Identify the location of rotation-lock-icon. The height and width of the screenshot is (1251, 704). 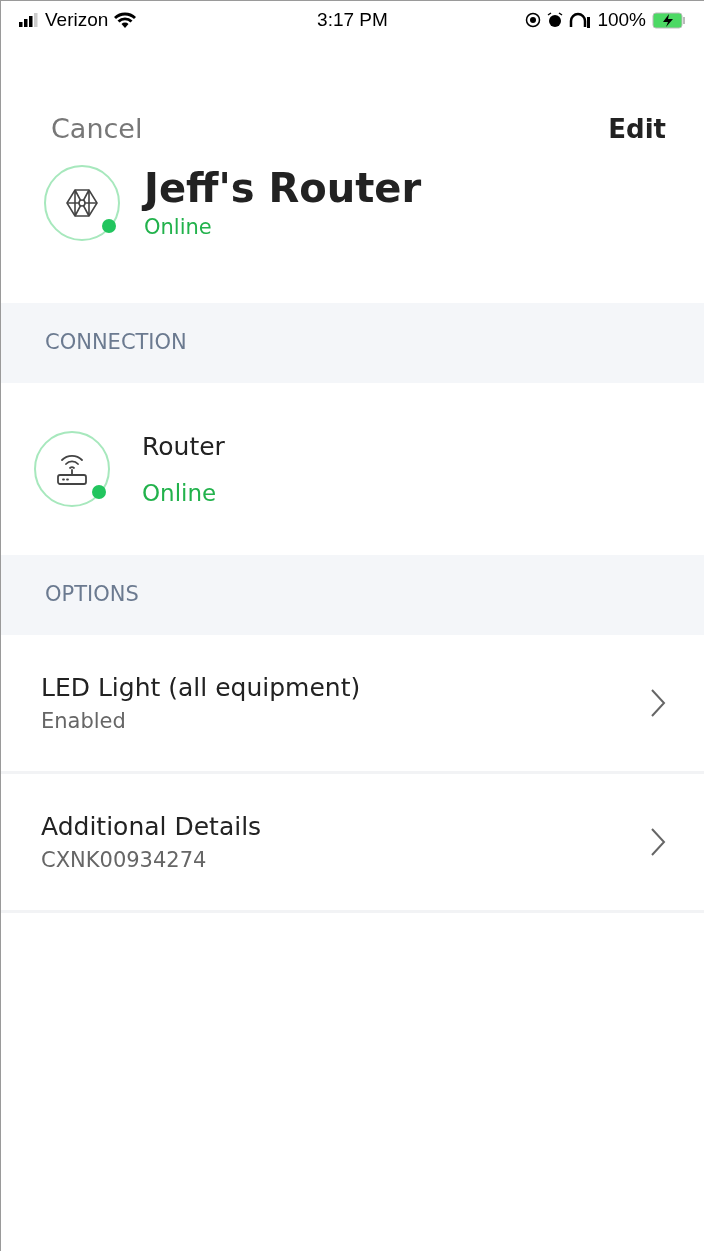
(533, 20).